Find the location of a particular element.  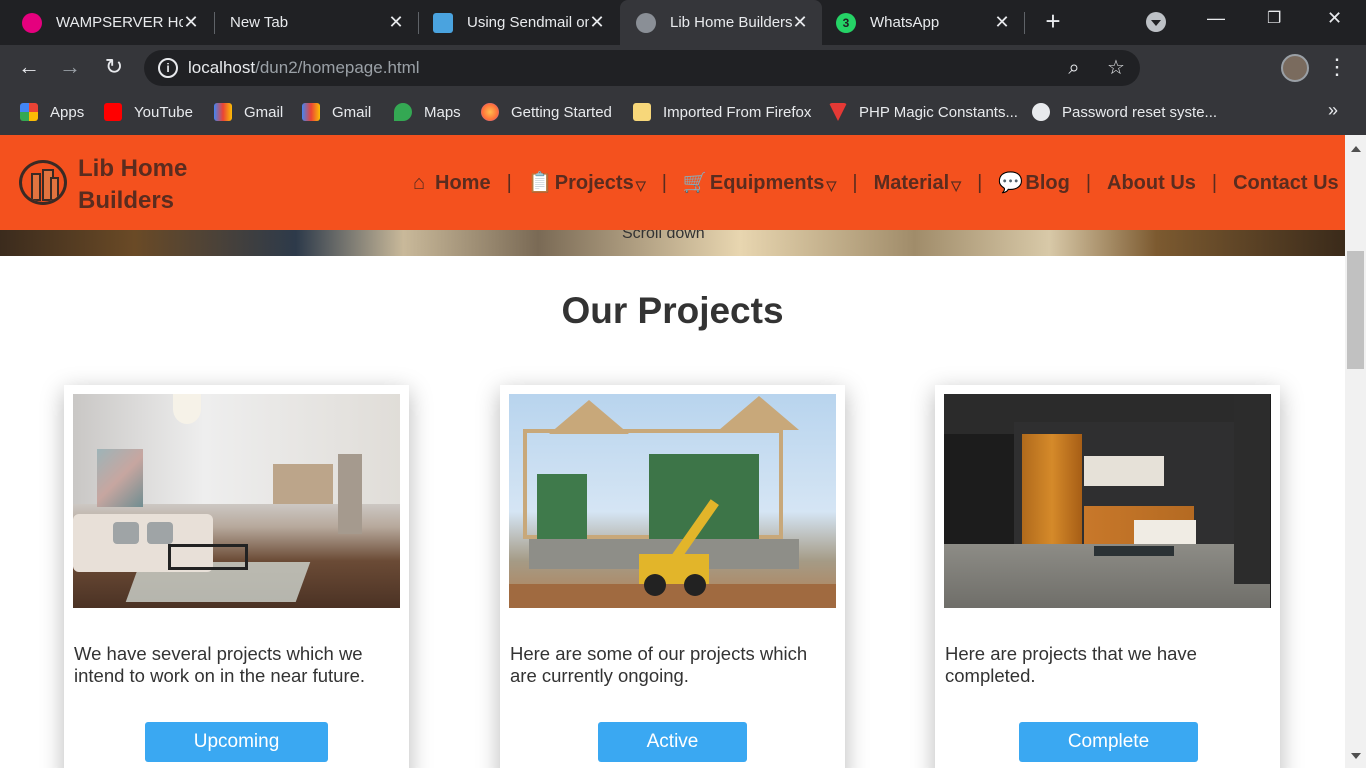

nav-material: Material ▽ is located at coordinates (918, 183).